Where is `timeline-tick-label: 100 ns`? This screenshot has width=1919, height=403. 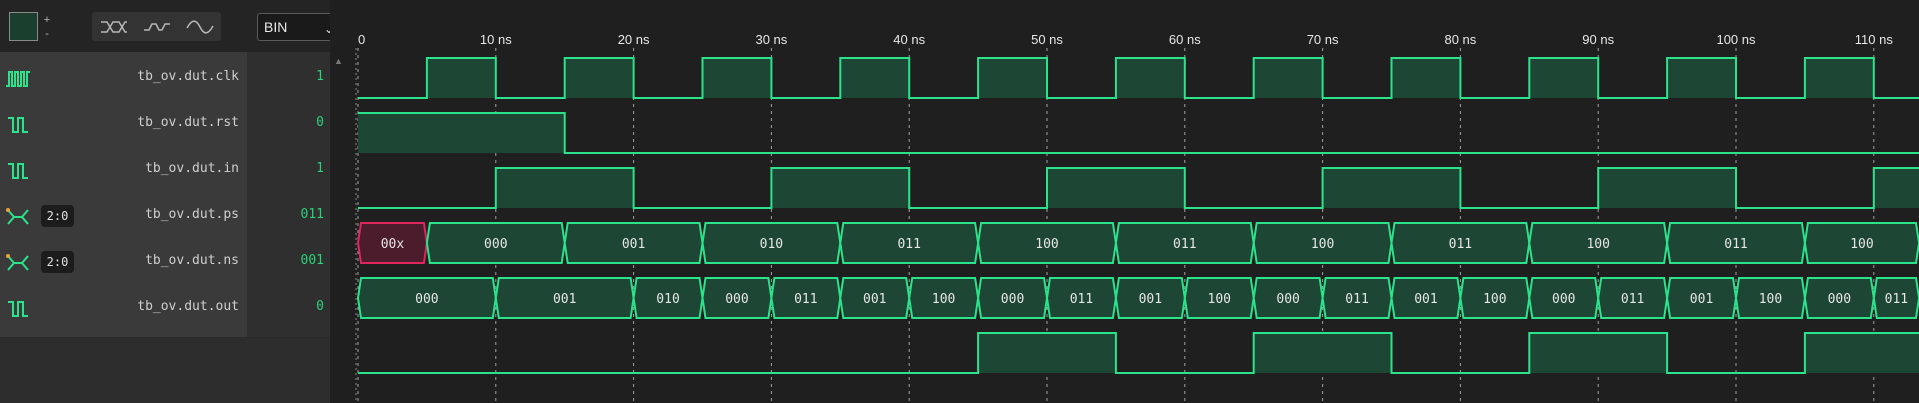 timeline-tick-label: 100 ns is located at coordinates (1736, 39).